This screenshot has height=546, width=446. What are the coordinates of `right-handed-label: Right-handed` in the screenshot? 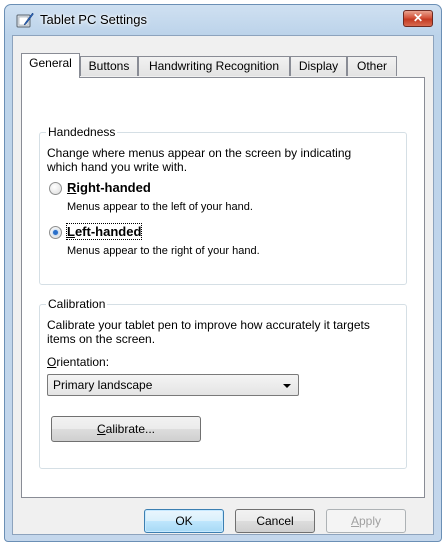 It's located at (109, 187).